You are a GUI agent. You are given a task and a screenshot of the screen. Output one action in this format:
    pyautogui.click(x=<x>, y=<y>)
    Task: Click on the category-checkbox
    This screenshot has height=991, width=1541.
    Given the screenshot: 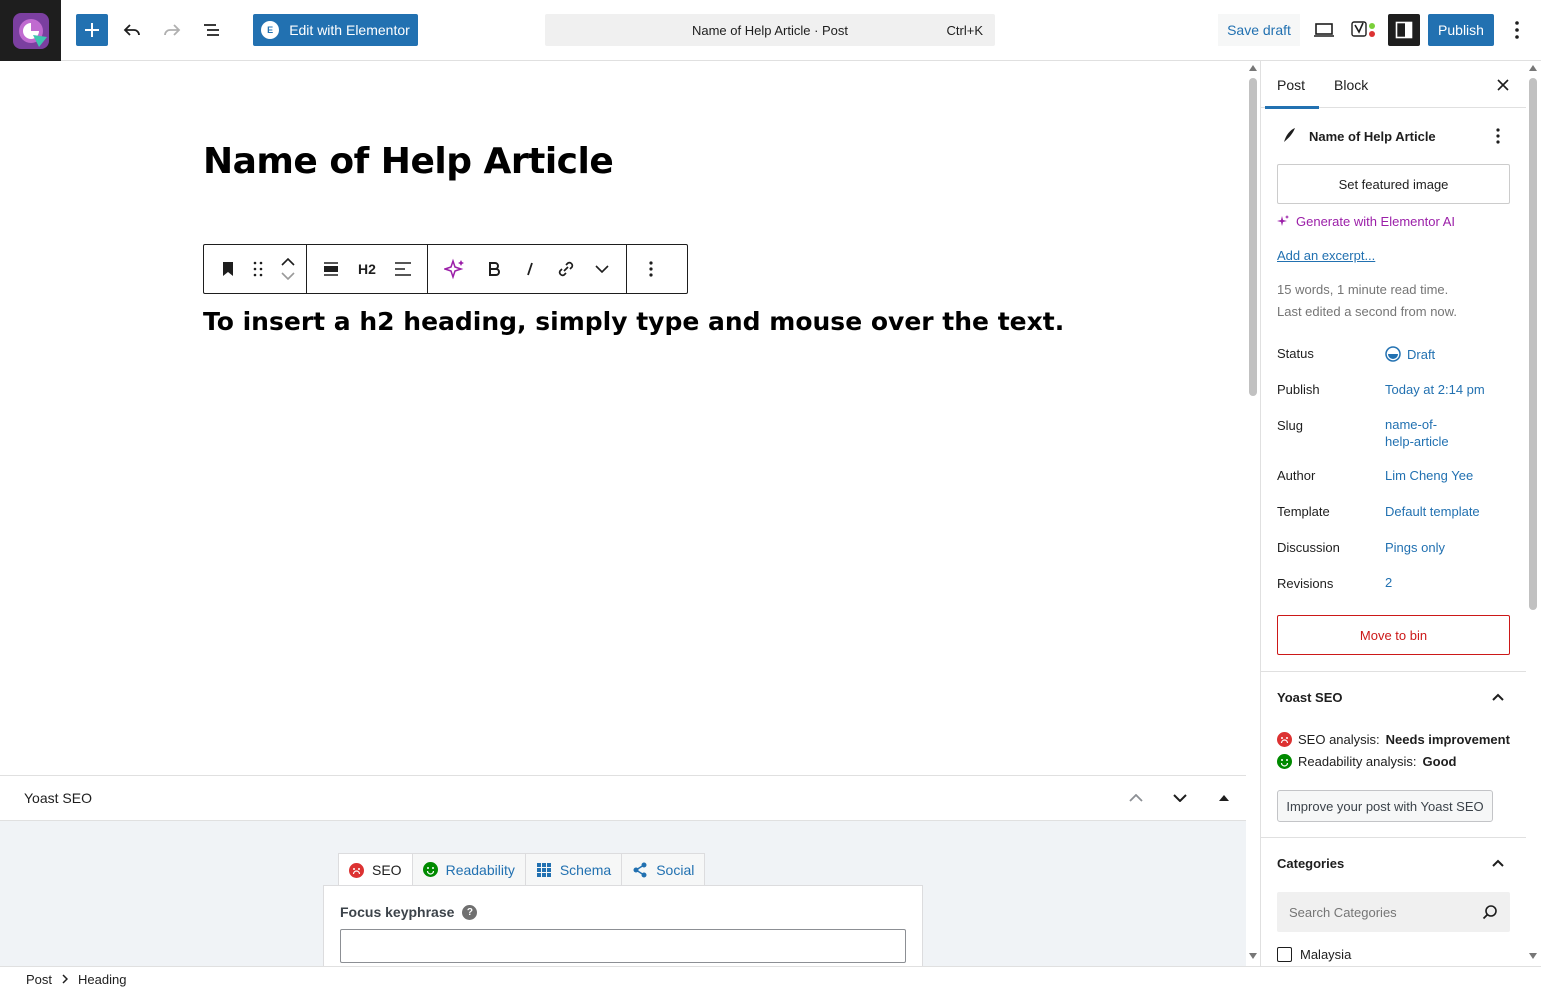 What is the action you would take?
    pyautogui.click(x=1284, y=954)
    